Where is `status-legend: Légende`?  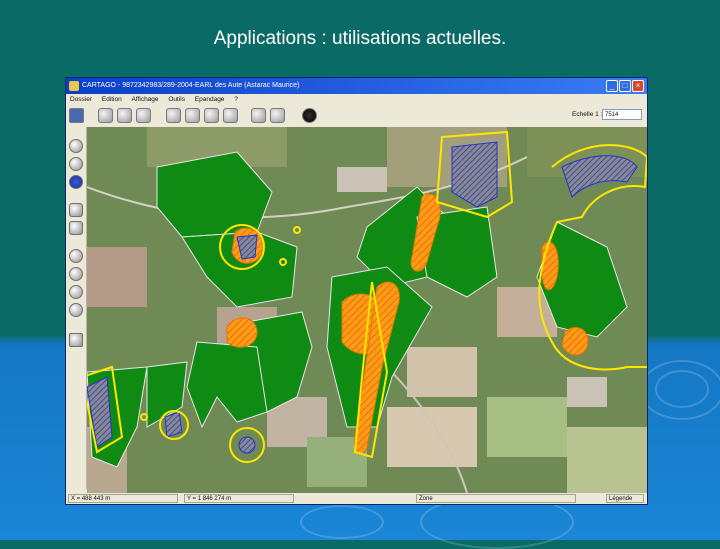 status-legend: Légende is located at coordinates (625, 498).